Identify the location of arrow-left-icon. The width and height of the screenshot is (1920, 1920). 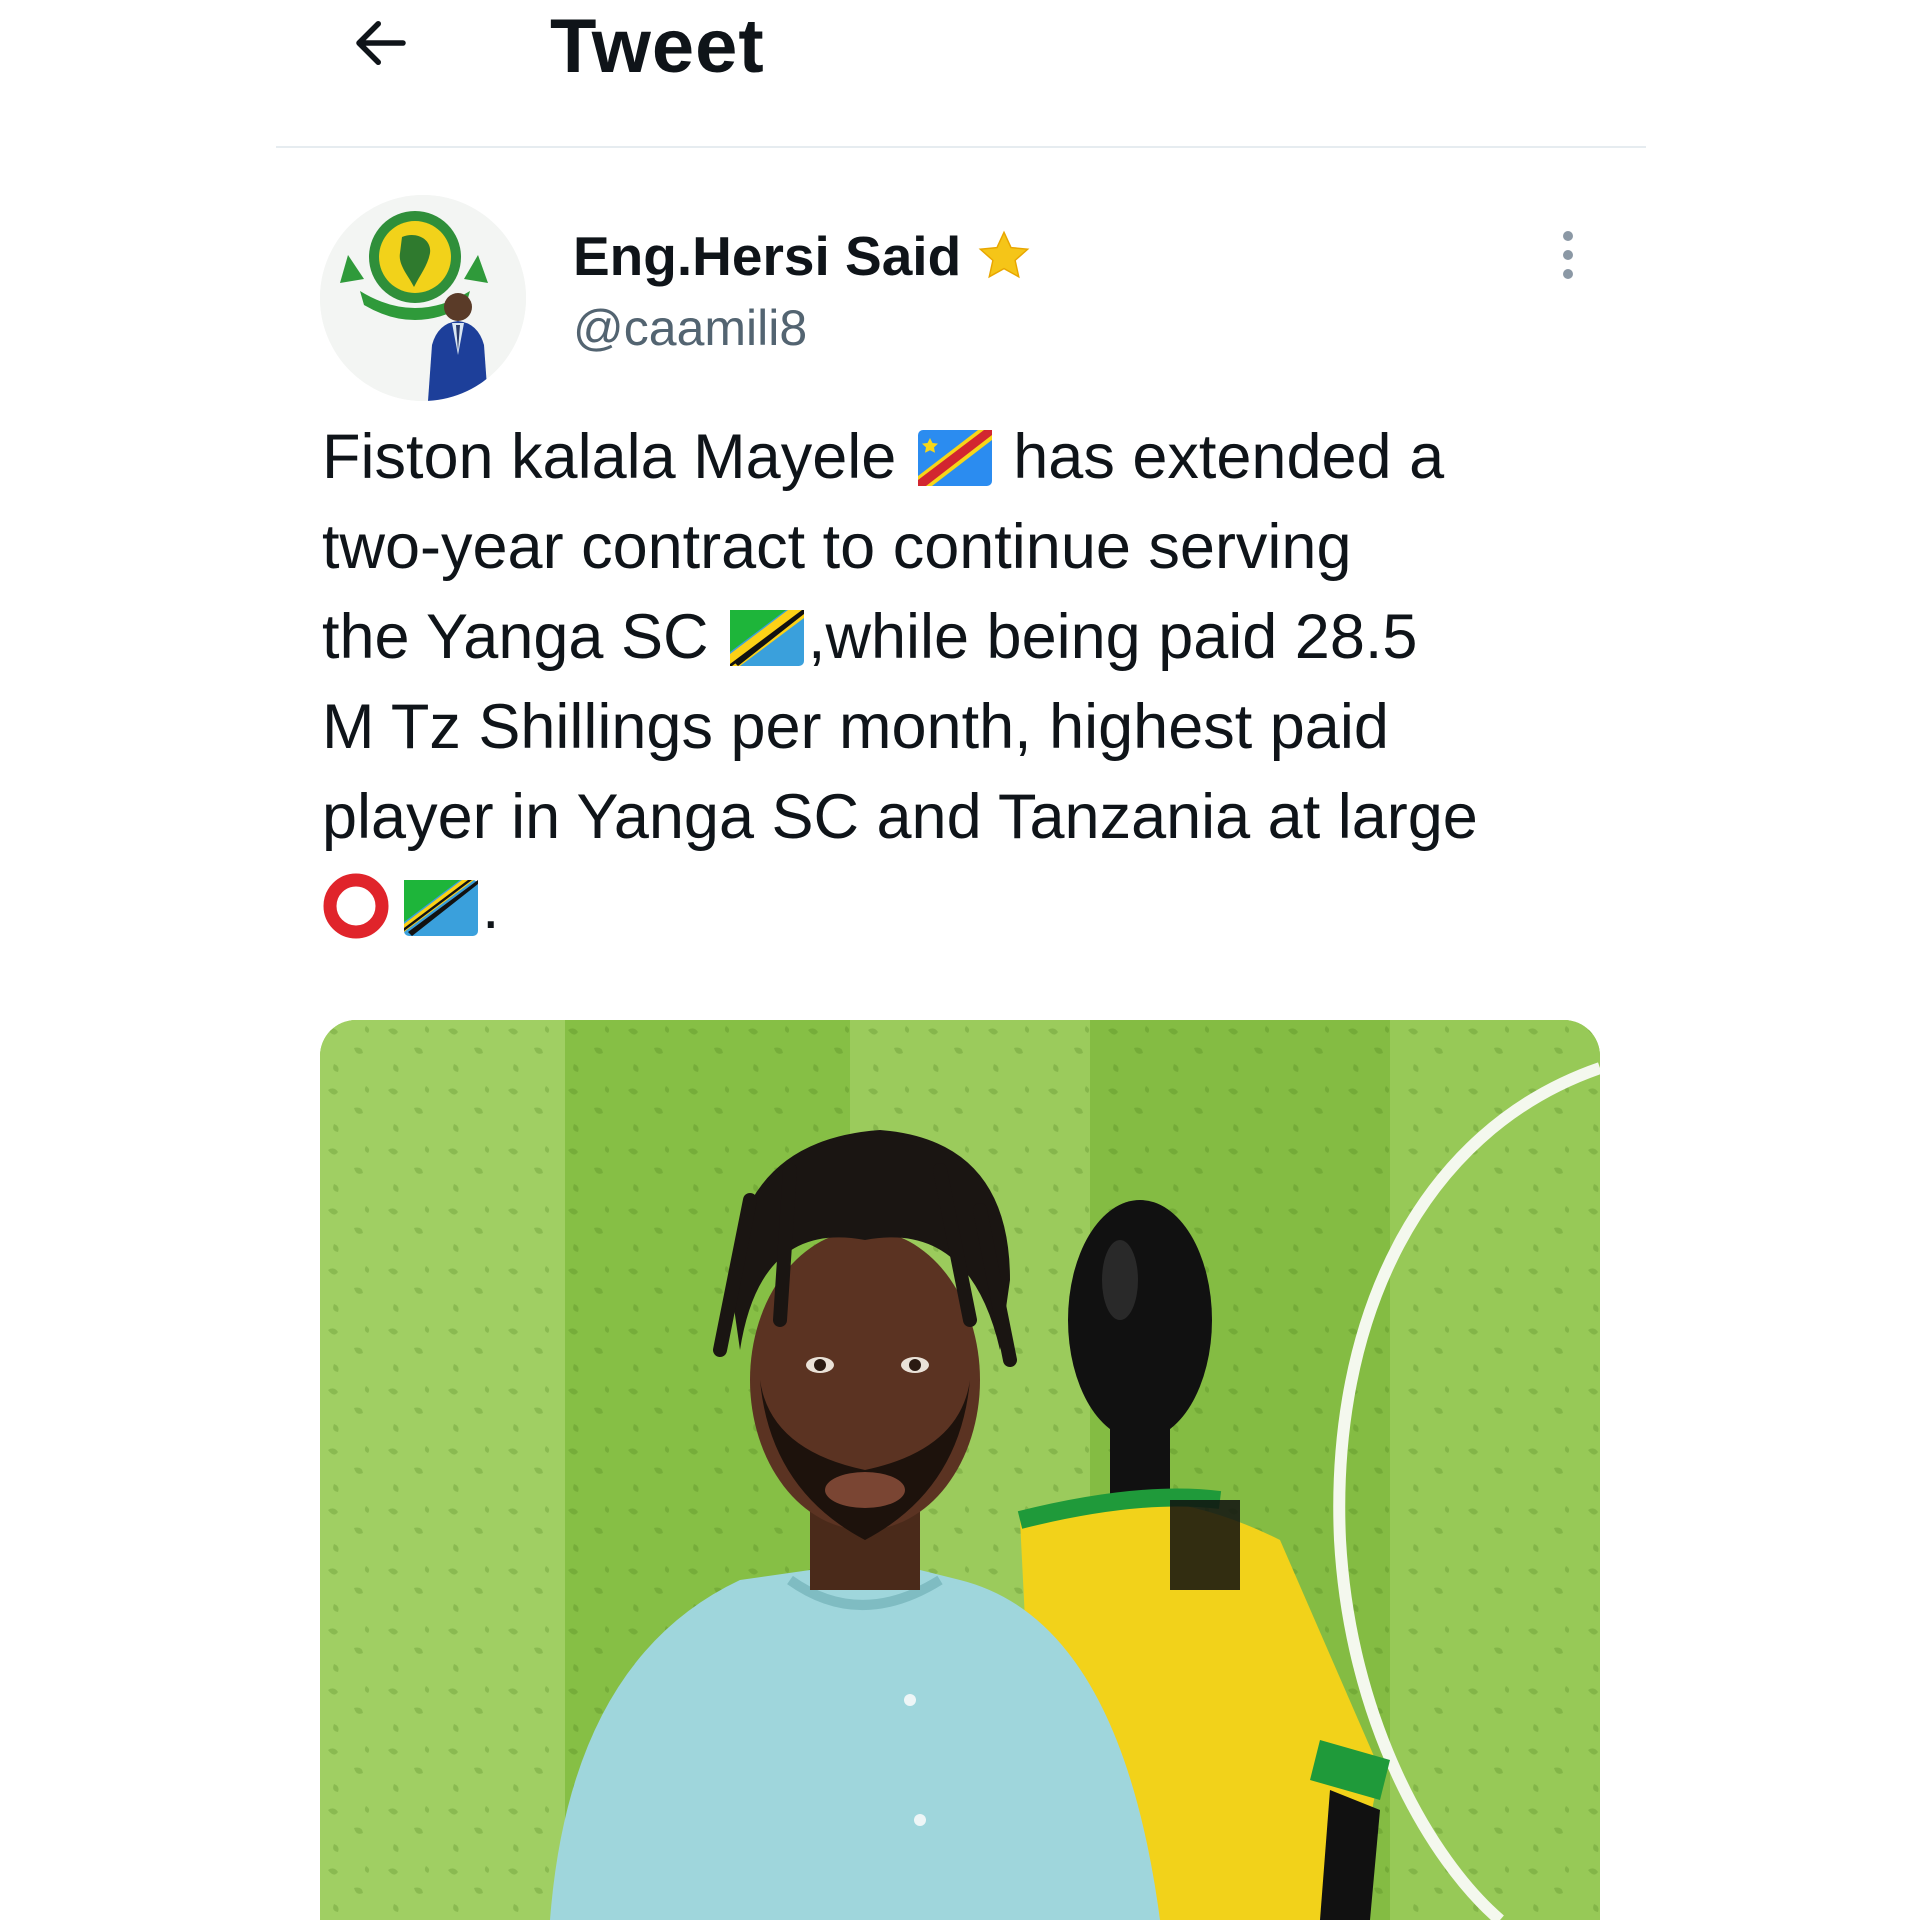
(381, 43).